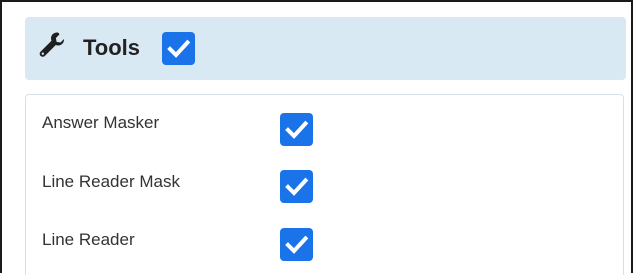  I want to click on line-reader-checkbox, so click(296, 244).